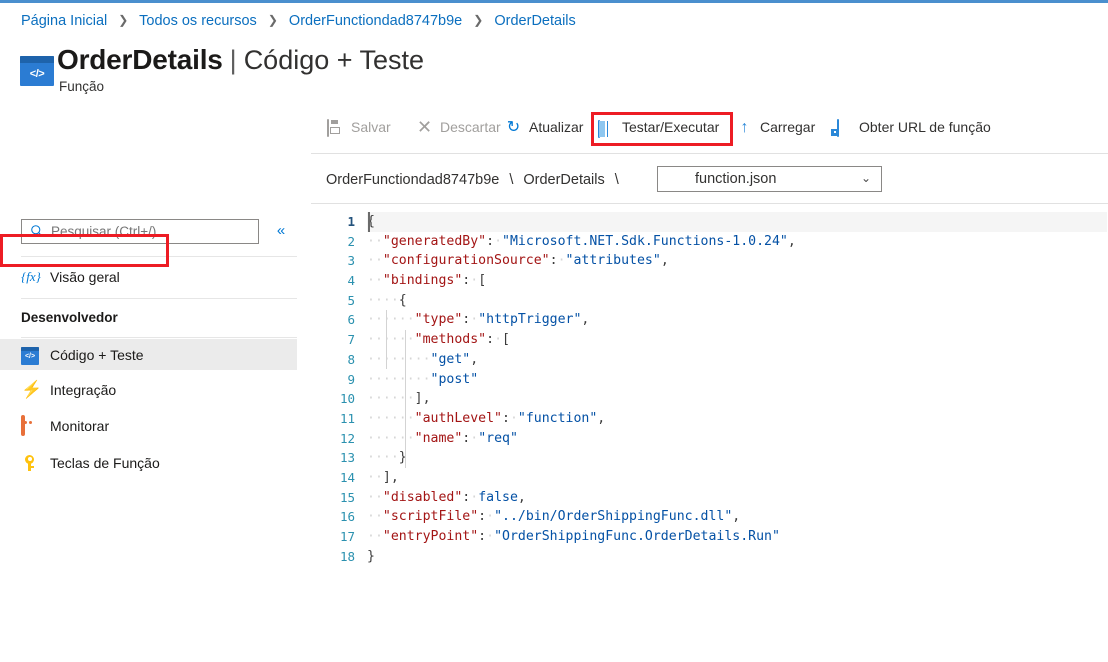  What do you see at coordinates (422, 497) in the screenshot?
I see `code-token: "disabled"` at bounding box center [422, 497].